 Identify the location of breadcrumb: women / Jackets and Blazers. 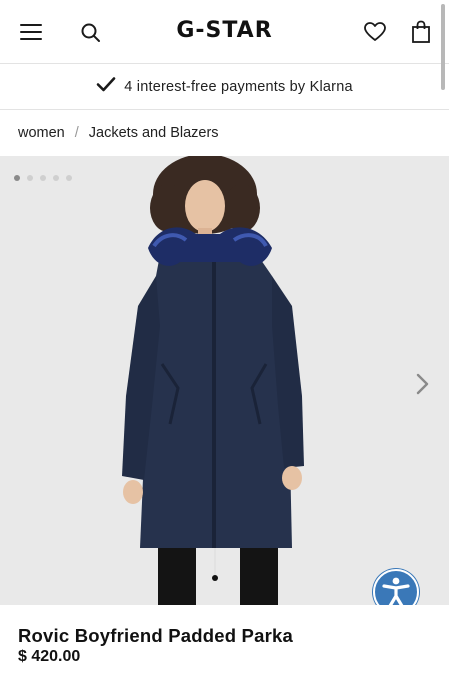
(118, 133).